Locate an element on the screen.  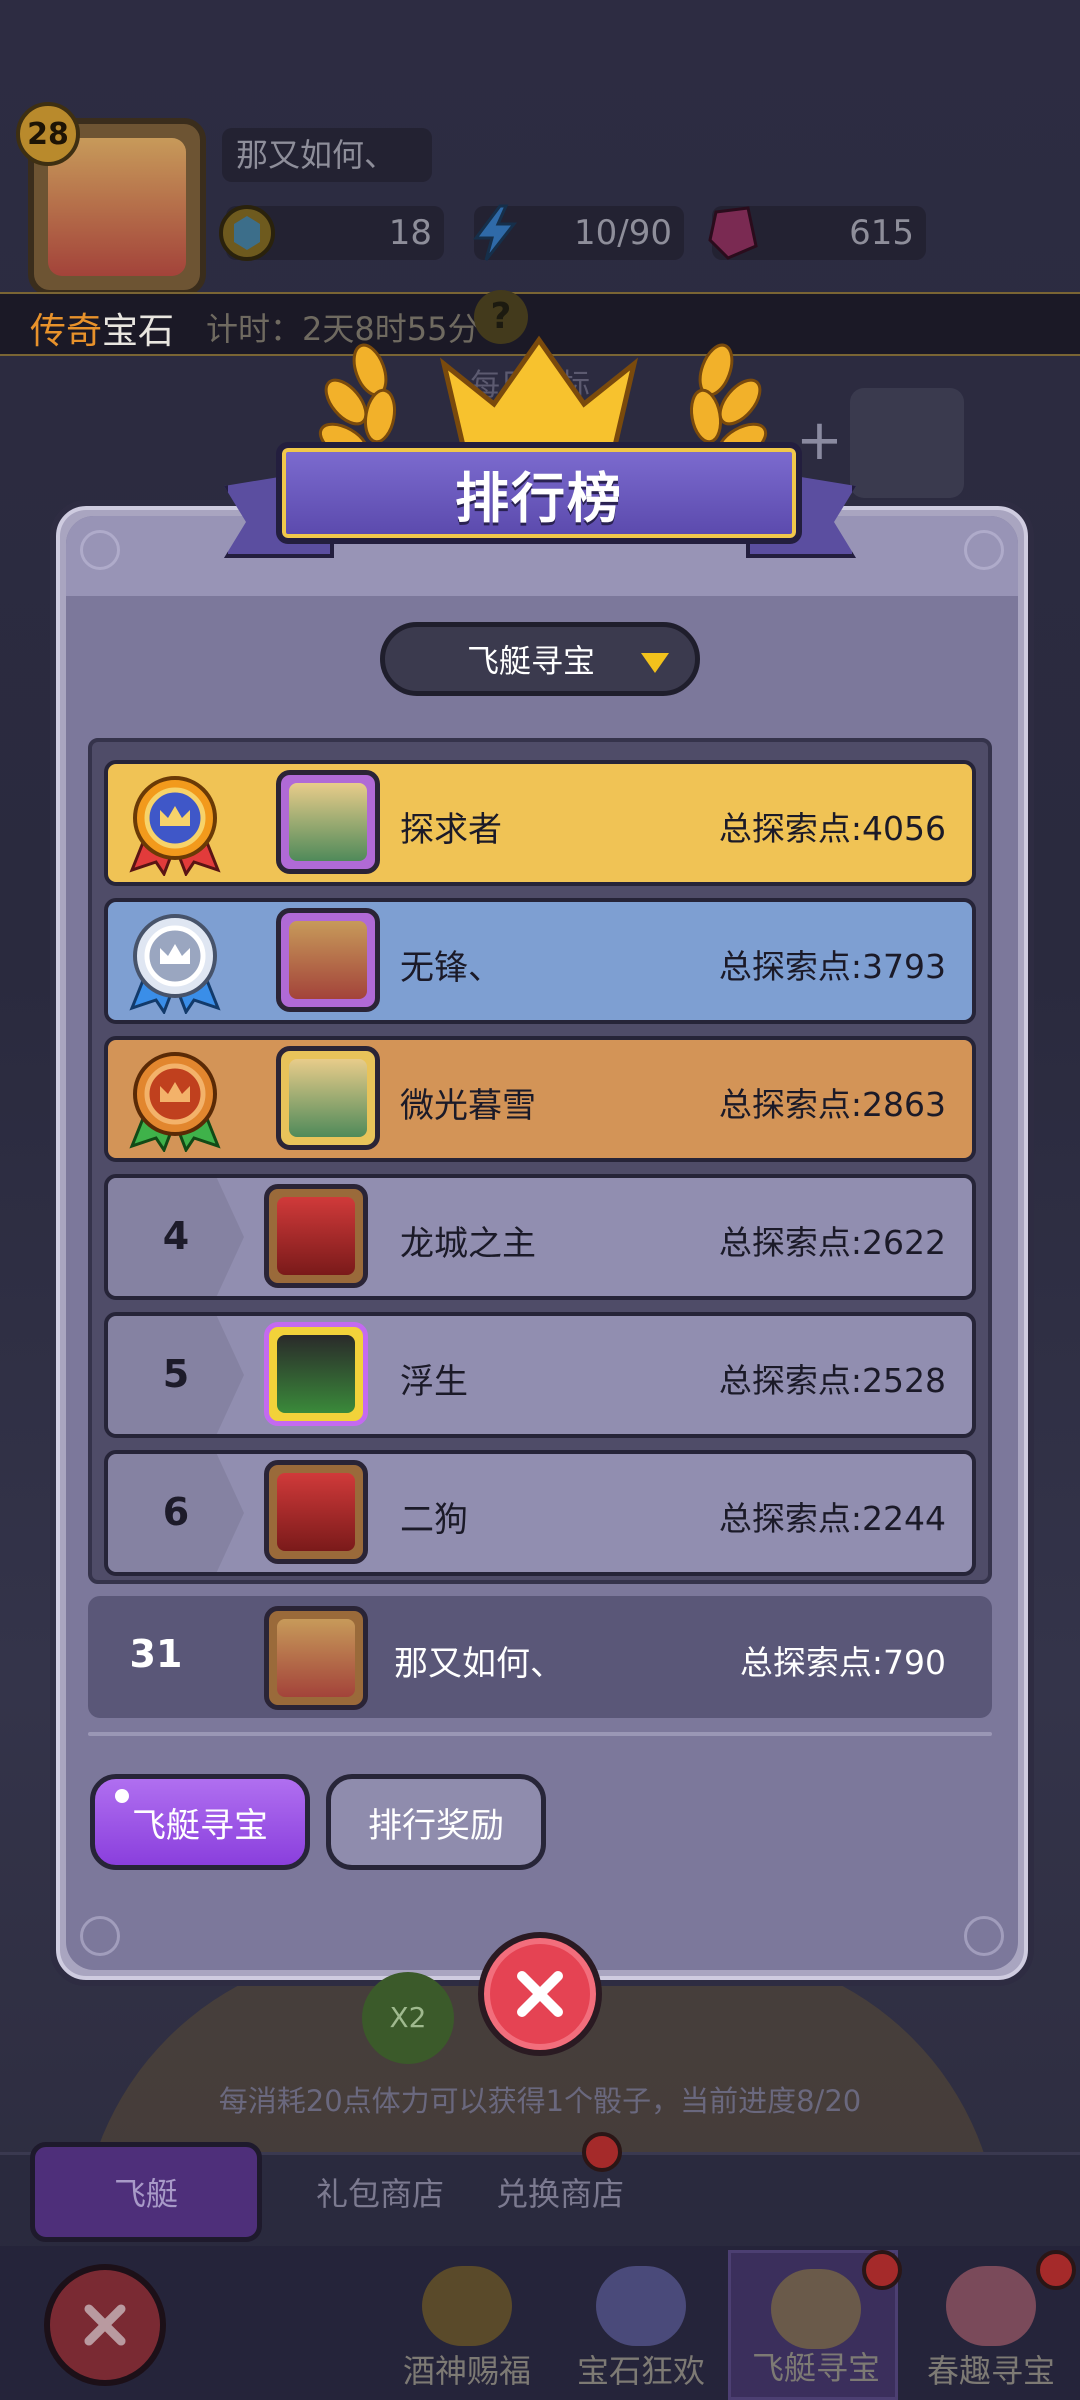
rank-area: 4 is located at coordinates (178, 1237).